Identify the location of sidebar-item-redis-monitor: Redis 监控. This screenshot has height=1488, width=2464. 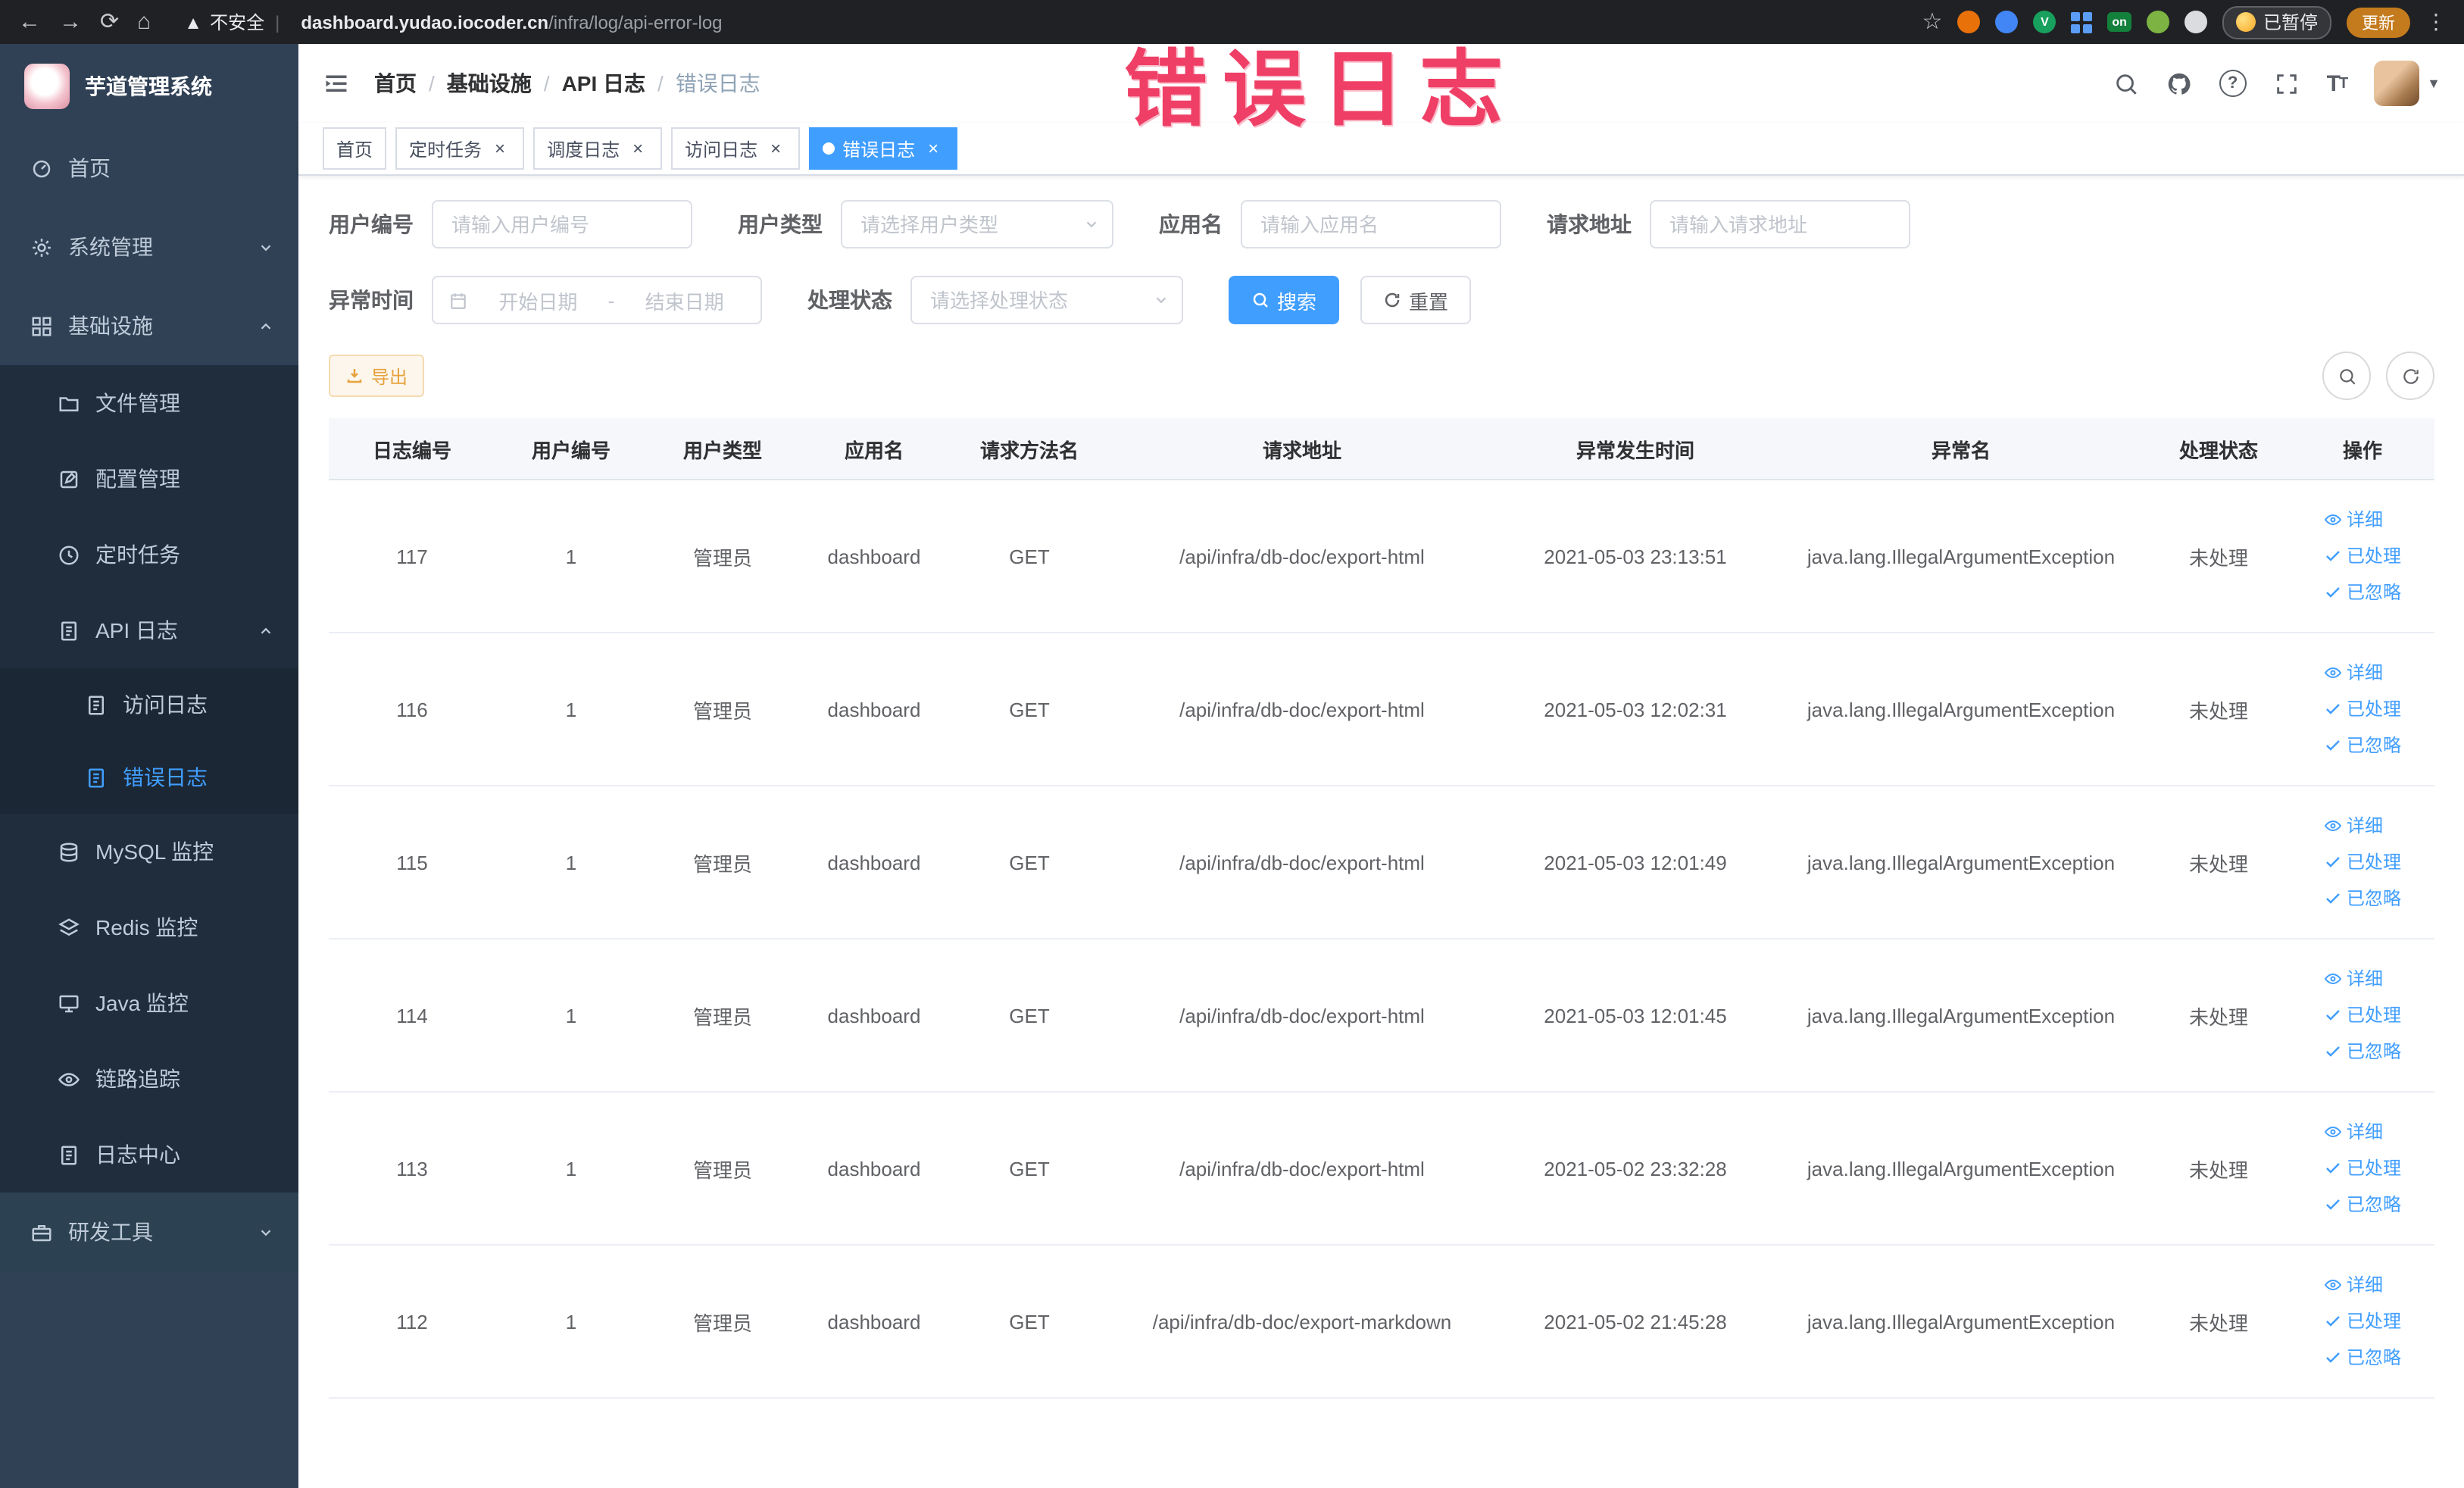
(149, 927).